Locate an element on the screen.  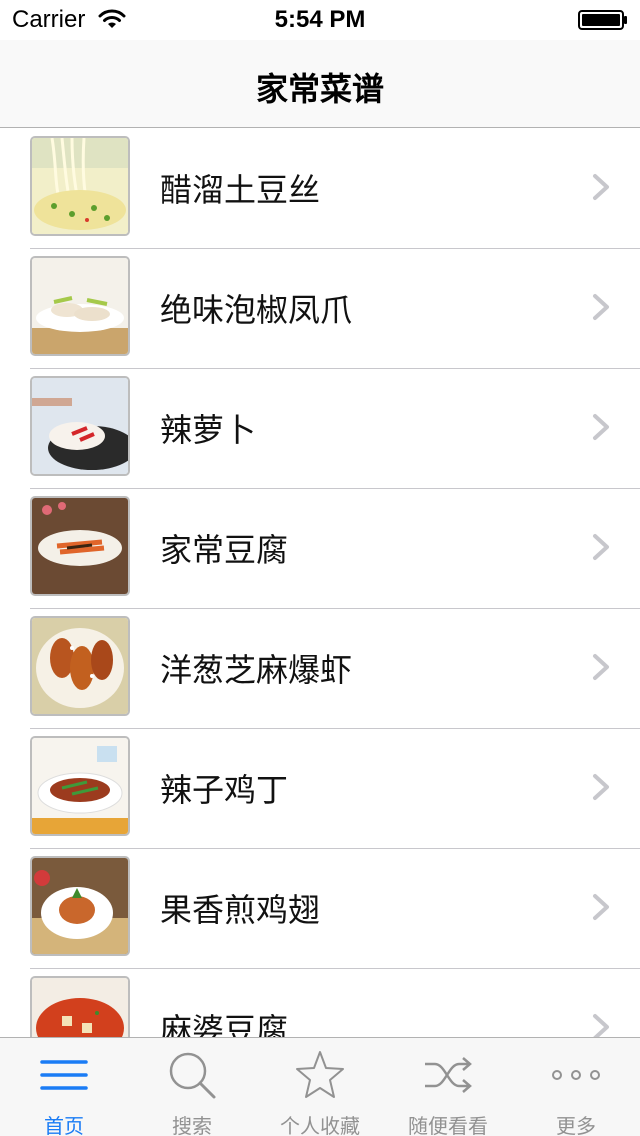
tab-bar: 首页 搜索 个人收藏 随便看看 更多 is located at coordinates (320, 1086).